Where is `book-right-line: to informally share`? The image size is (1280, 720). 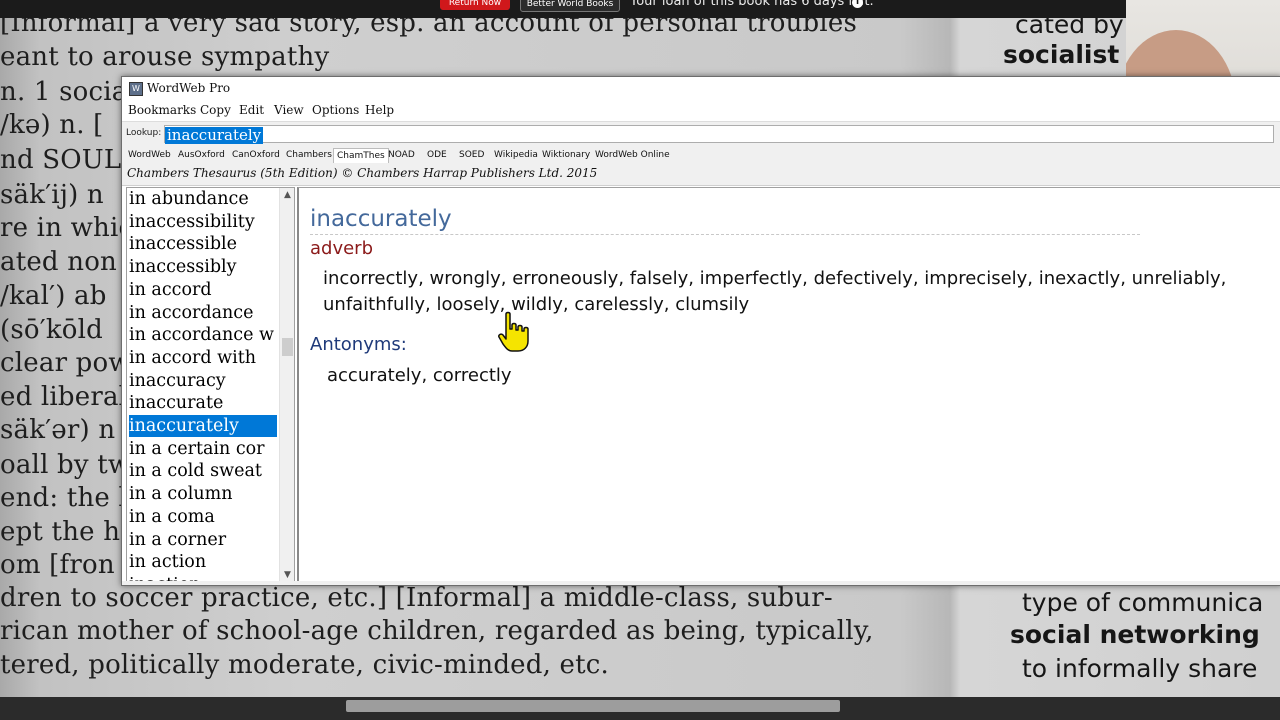
book-right-line: to informally share is located at coordinates (1140, 668).